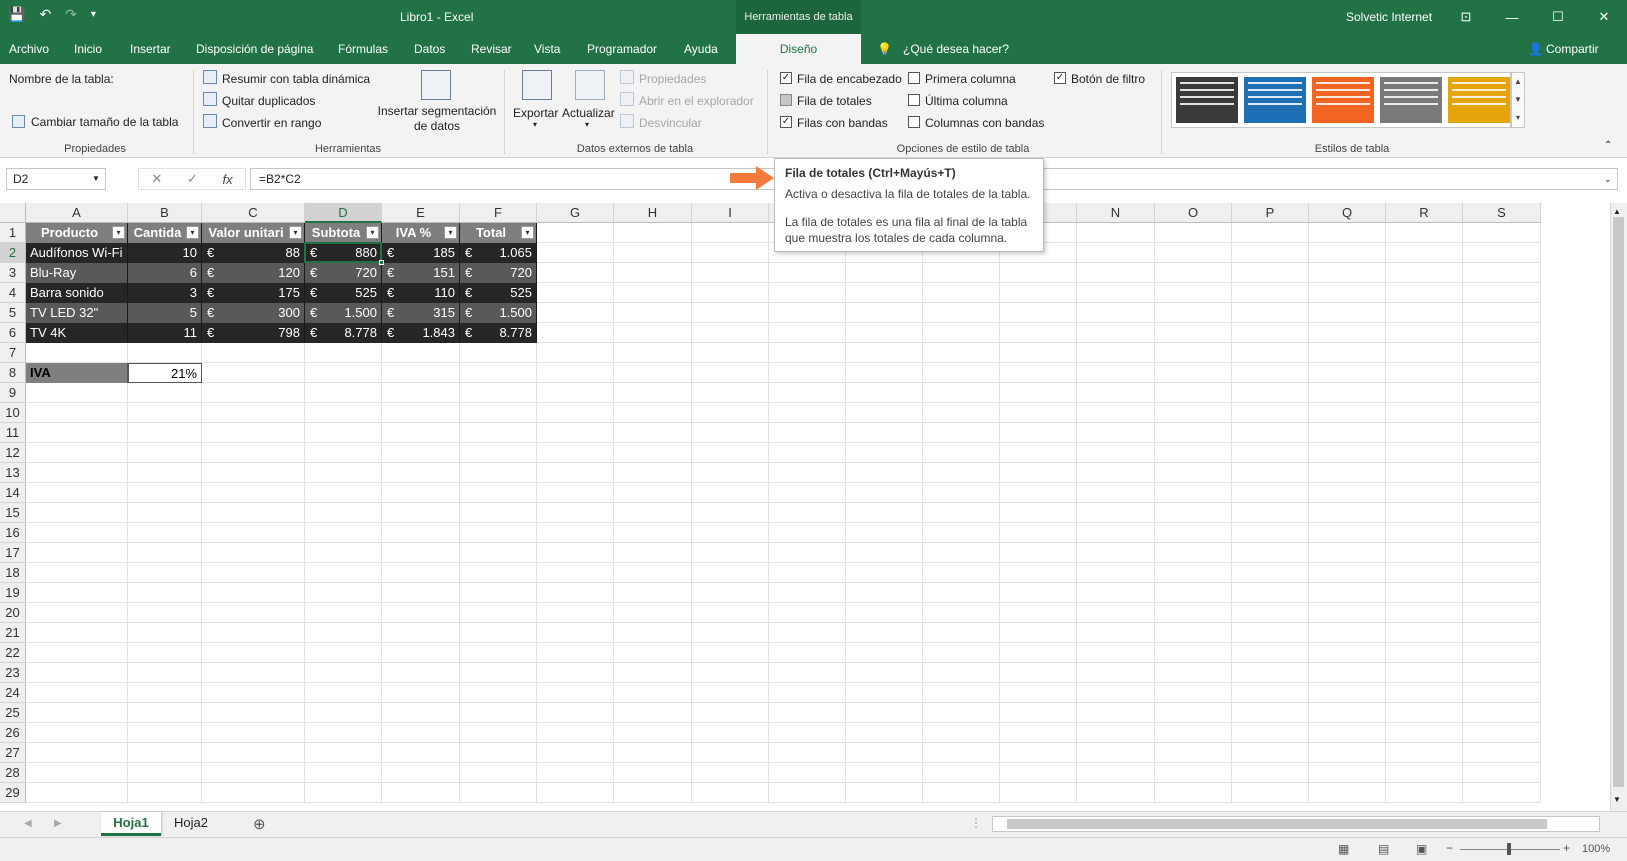  Describe the element at coordinates (1449, 848) in the screenshot. I see `zoom-out-icon: −` at that location.